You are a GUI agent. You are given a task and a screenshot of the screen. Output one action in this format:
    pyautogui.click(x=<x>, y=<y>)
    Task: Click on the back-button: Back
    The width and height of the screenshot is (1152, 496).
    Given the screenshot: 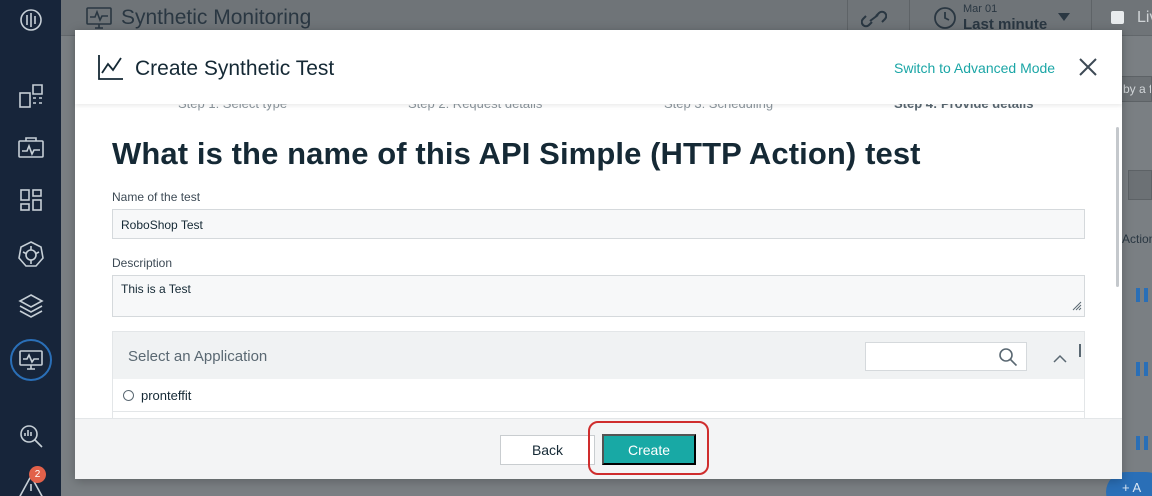 What is the action you would take?
    pyautogui.click(x=547, y=450)
    